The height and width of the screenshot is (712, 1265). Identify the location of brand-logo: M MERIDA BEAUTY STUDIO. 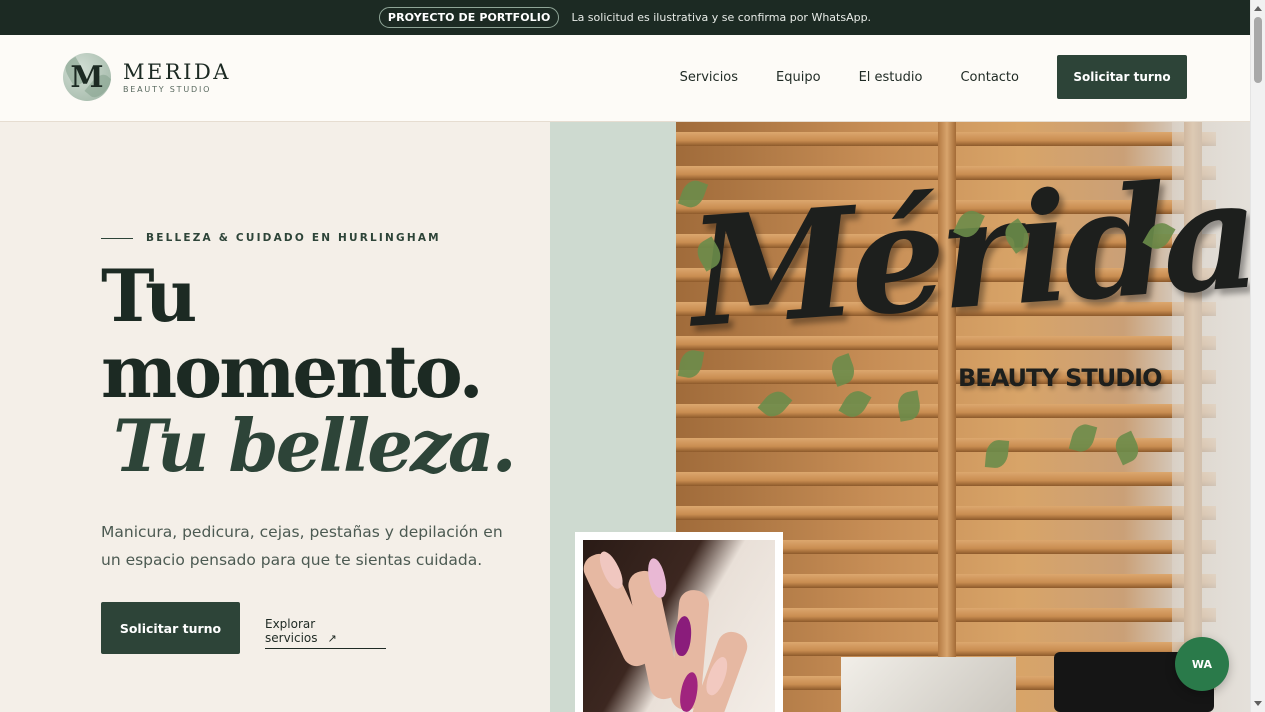
(147, 77).